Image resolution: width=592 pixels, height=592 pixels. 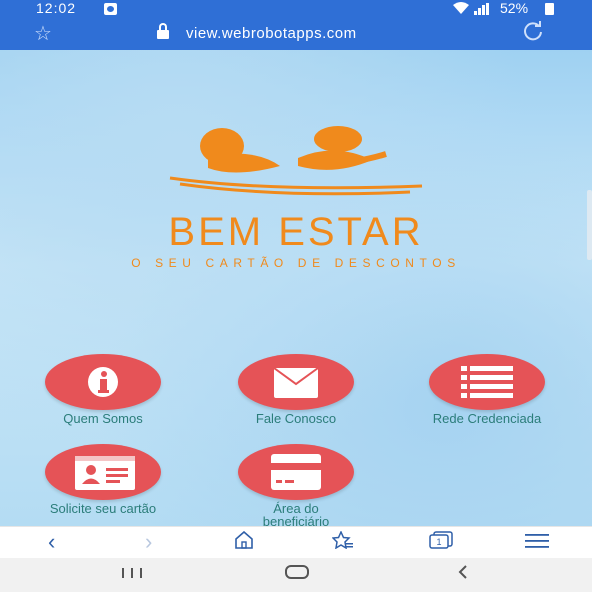 What do you see at coordinates (296, 418) in the screenshot?
I see `menu-item-label: Fale Conosco` at bounding box center [296, 418].